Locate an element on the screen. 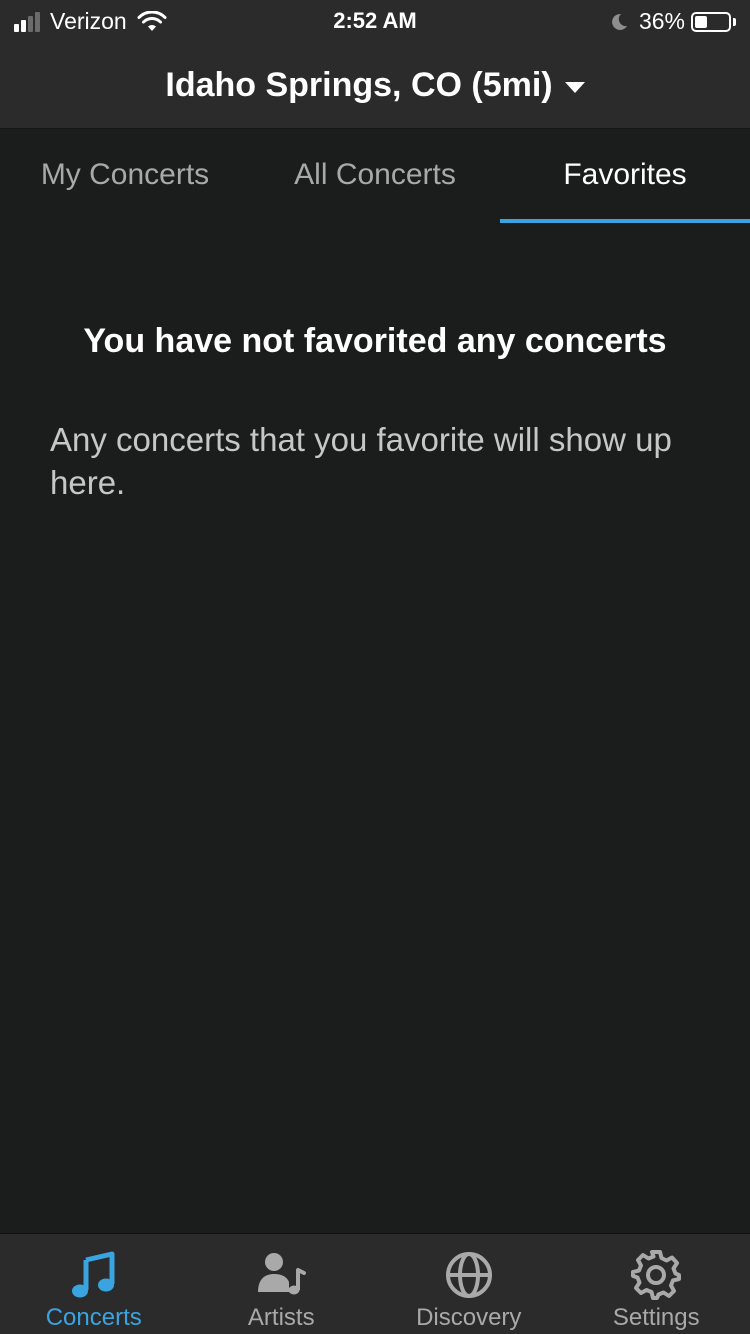 The image size is (750, 1334). battery-level is located at coordinates (701, 21).